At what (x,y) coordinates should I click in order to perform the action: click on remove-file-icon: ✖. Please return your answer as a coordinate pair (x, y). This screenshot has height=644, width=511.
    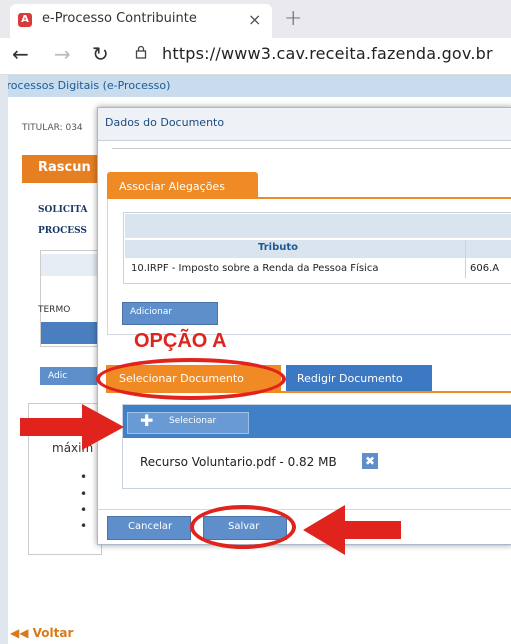
    Looking at the image, I should click on (370, 461).